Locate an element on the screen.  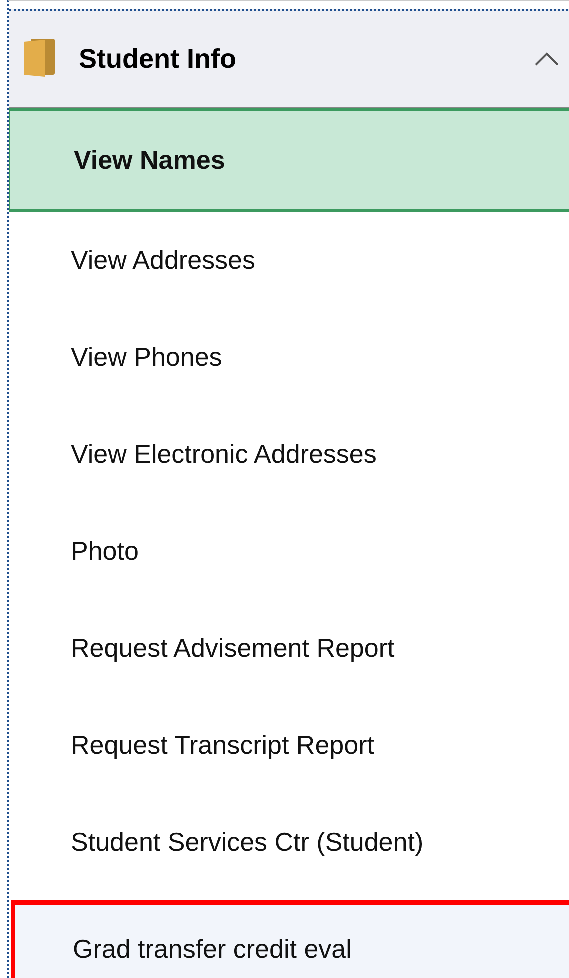
menu-item: Student Services Ctr (Student) is located at coordinates (289, 842).